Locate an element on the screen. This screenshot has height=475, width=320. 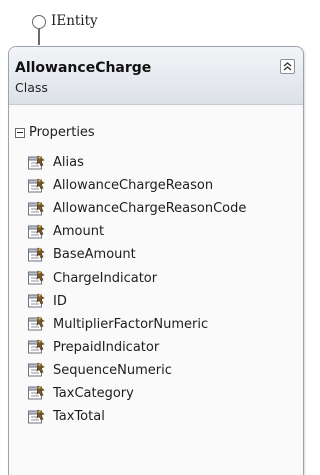
property-name: AllowanceChargeReason is located at coordinates (133, 186).